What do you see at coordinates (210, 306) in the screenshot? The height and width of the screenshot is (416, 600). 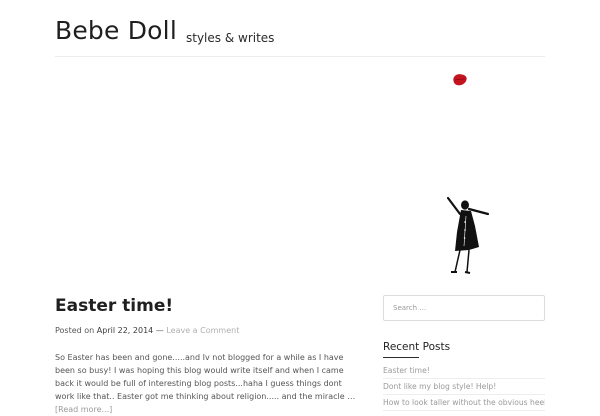 I see `post-title: Easter time!` at bounding box center [210, 306].